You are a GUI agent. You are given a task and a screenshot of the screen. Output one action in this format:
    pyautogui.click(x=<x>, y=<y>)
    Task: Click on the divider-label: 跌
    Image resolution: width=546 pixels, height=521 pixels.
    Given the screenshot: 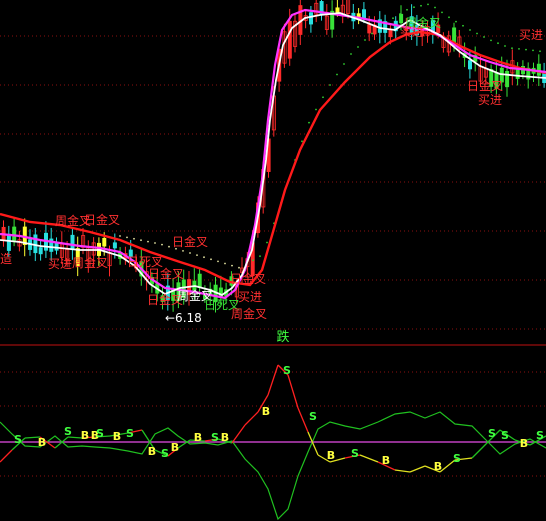 What is the action you would take?
    pyautogui.click(x=282, y=337)
    